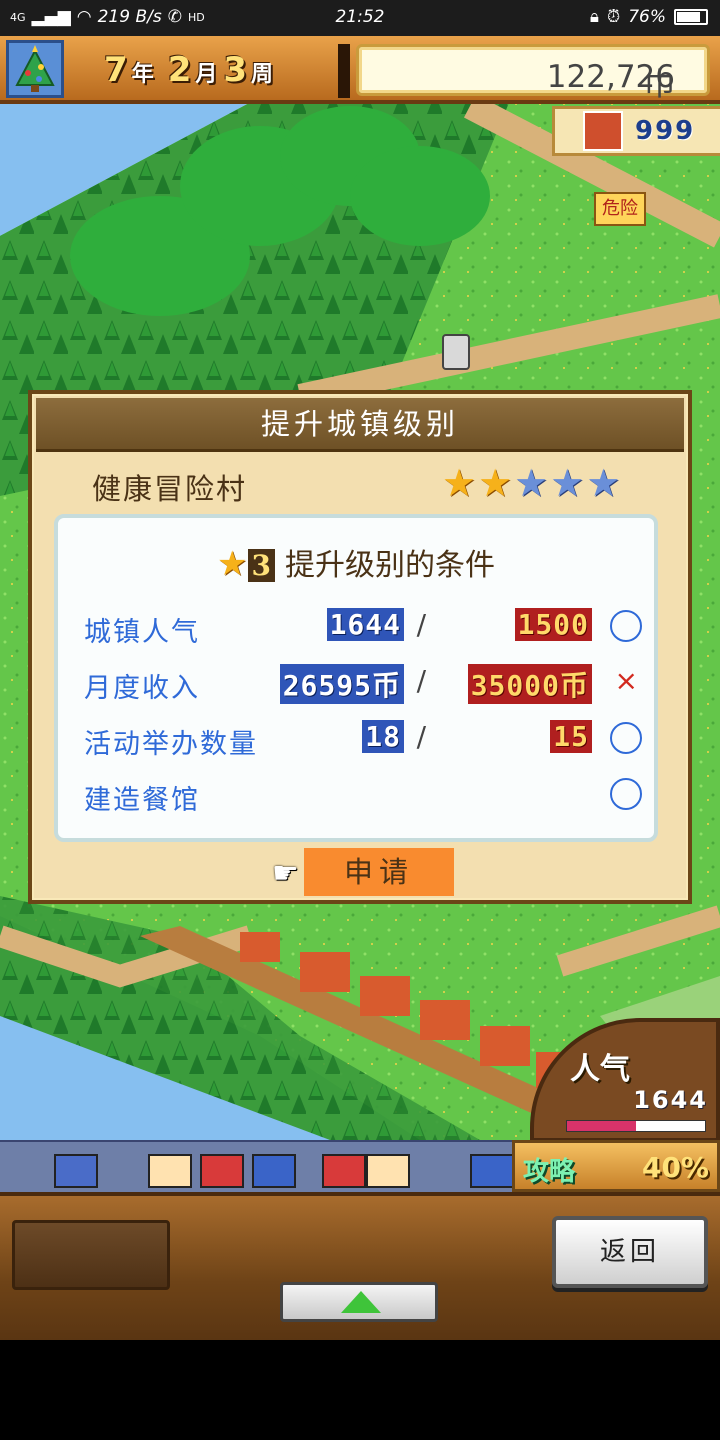 The height and width of the screenshot is (1440, 720). Describe the element at coordinates (549, 1172) in the screenshot. I see `guide-label: 攻略` at that location.